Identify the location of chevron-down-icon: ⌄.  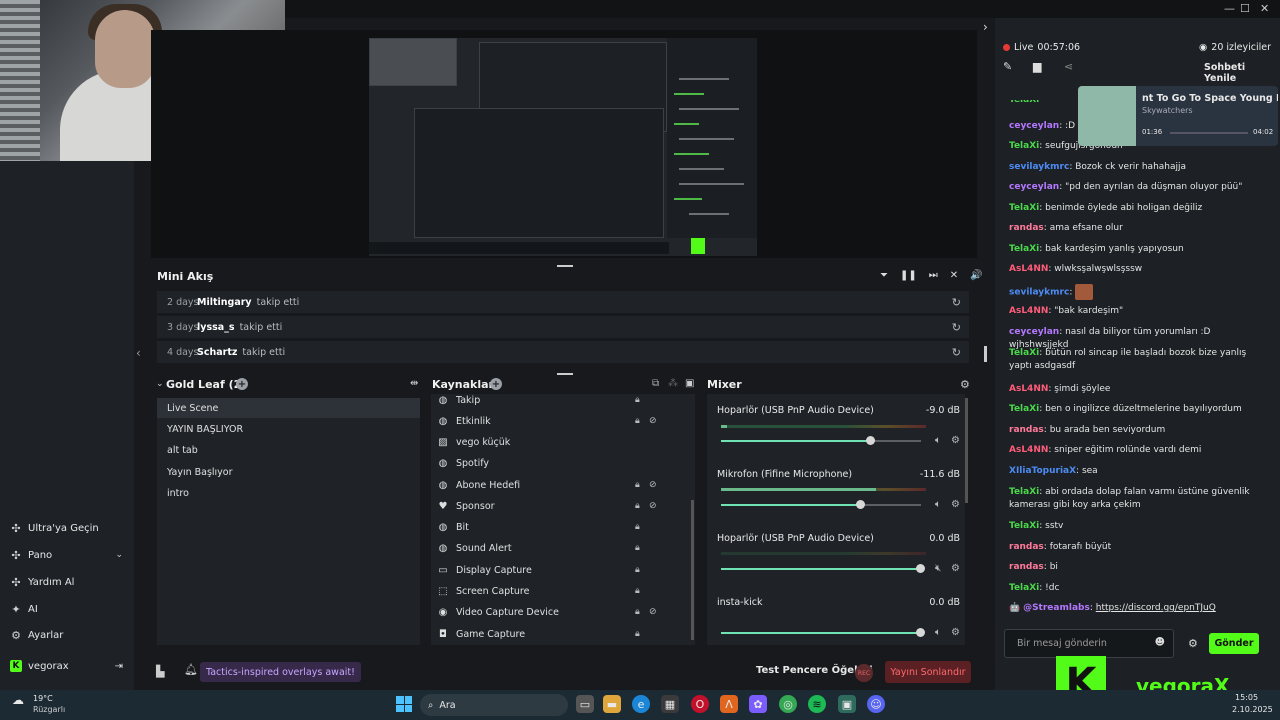
(160, 384).